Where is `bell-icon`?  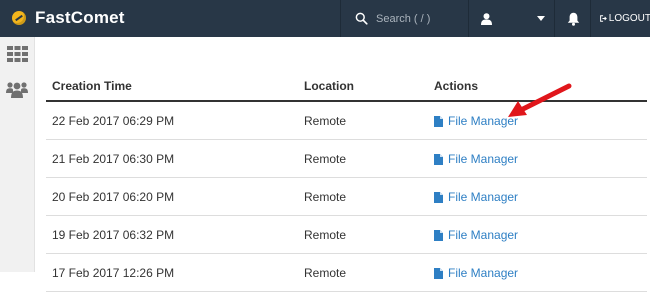 bell-icon is located at coordinates (573, 19).